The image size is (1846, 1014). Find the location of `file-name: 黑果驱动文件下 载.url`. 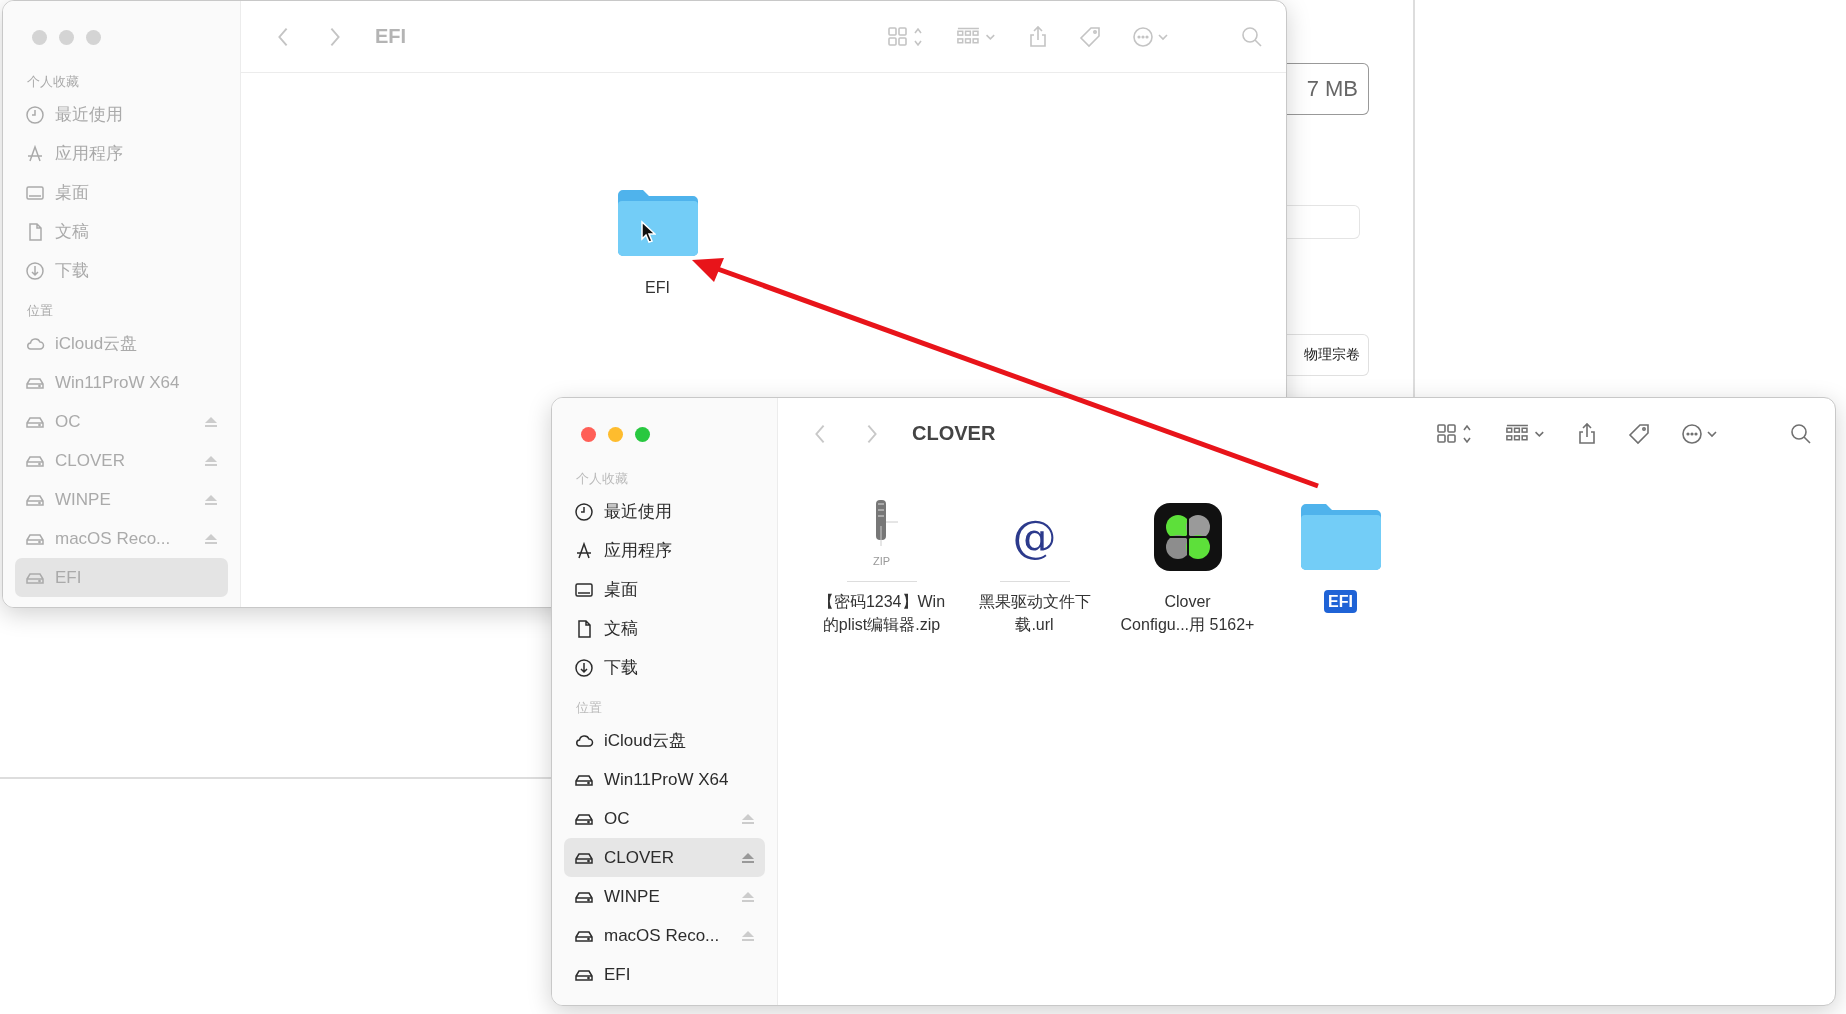

file-name: 黑果驱动文件下 载.url is located at coordinates (1034, 613).